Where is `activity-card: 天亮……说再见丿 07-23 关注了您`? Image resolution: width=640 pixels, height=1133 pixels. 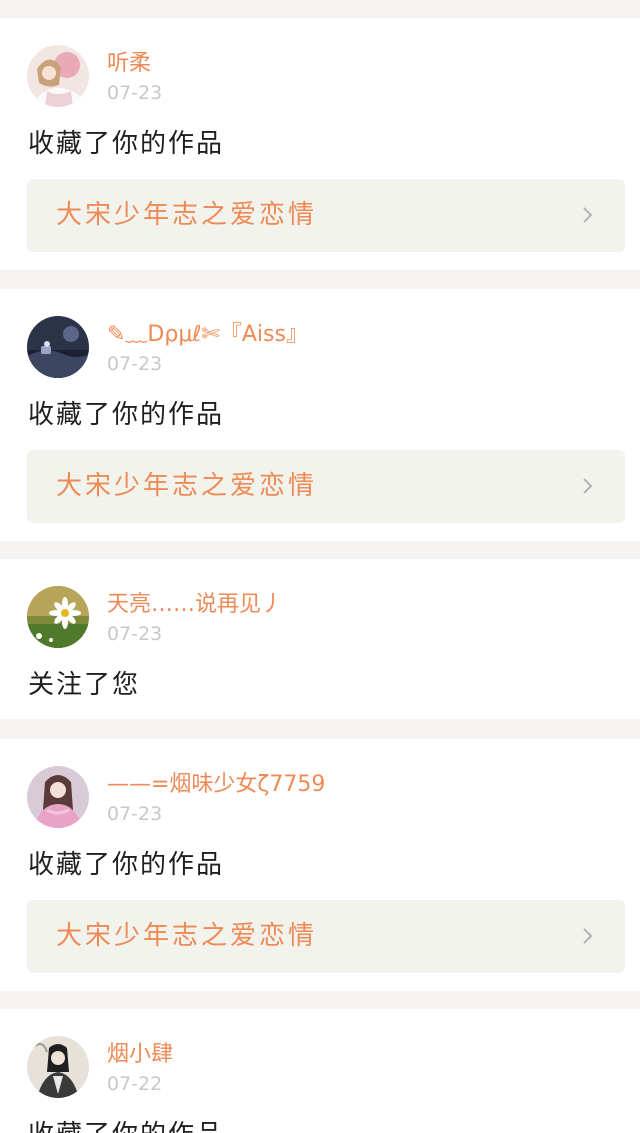
activity-card: 天亮……说再见丿 07-23 关注了您 is located at coordinates (320, 639).